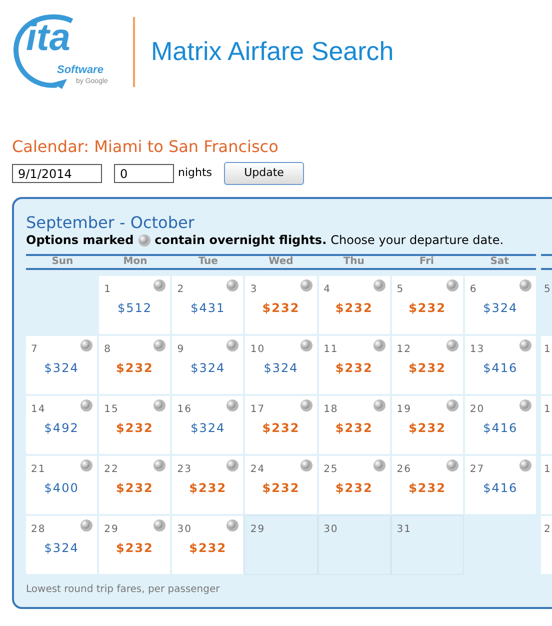 The image size is (552, 626). I want to click on fare-cell: 21 $400, so click(62, 485).